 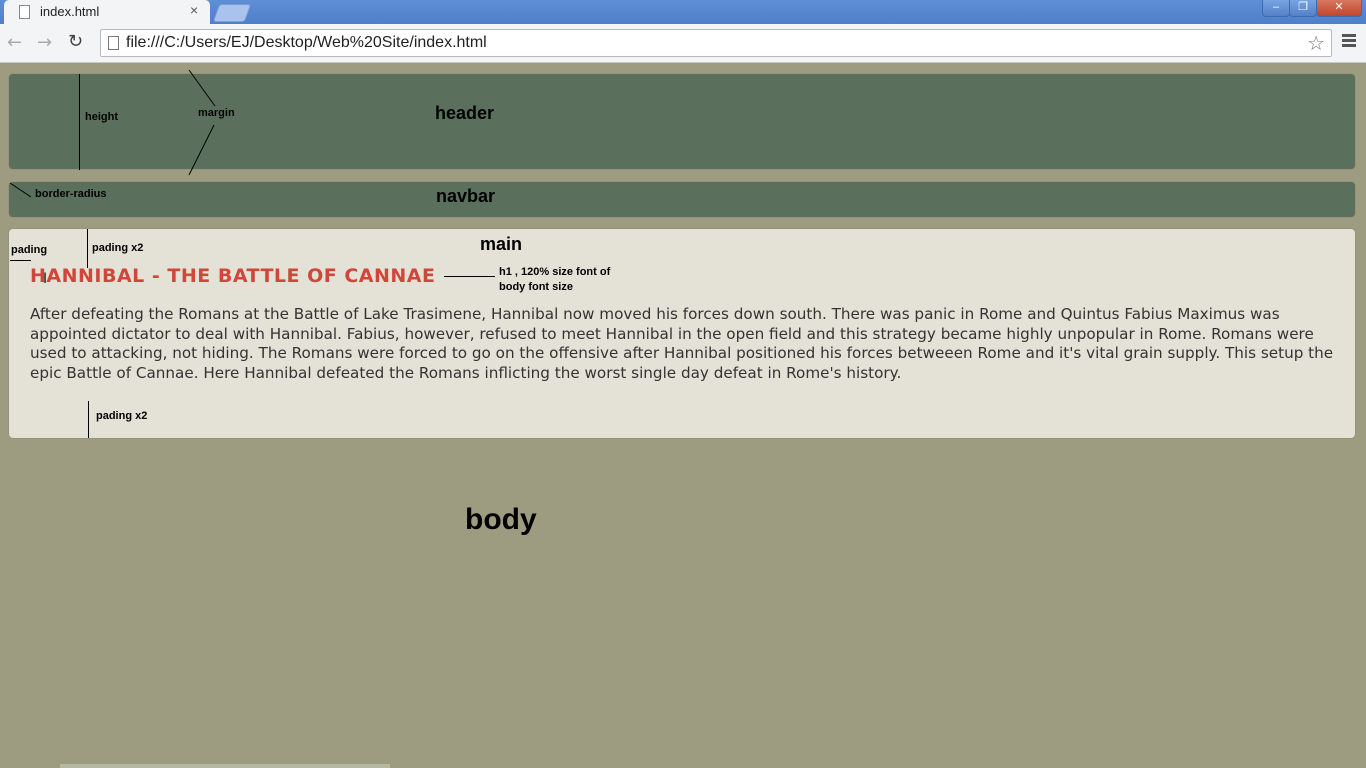 I want to click on padding-annotation: pading, so click(x=29, y=250).